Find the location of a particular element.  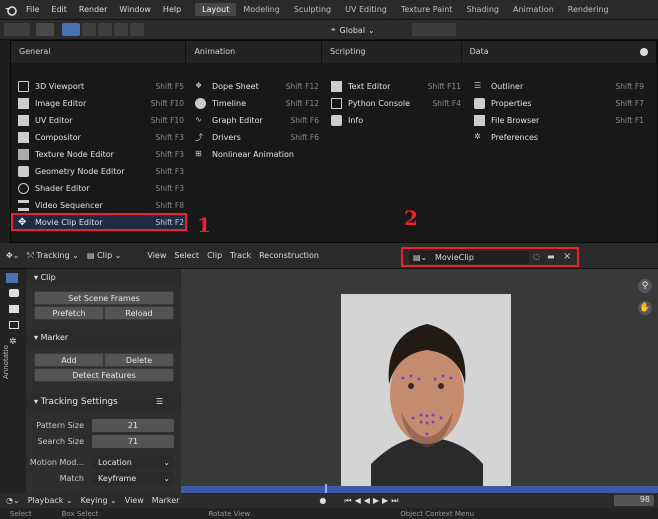

menu-item-outliner: ☰ Outliner Shift F9 is located at coordinates (559, 86).